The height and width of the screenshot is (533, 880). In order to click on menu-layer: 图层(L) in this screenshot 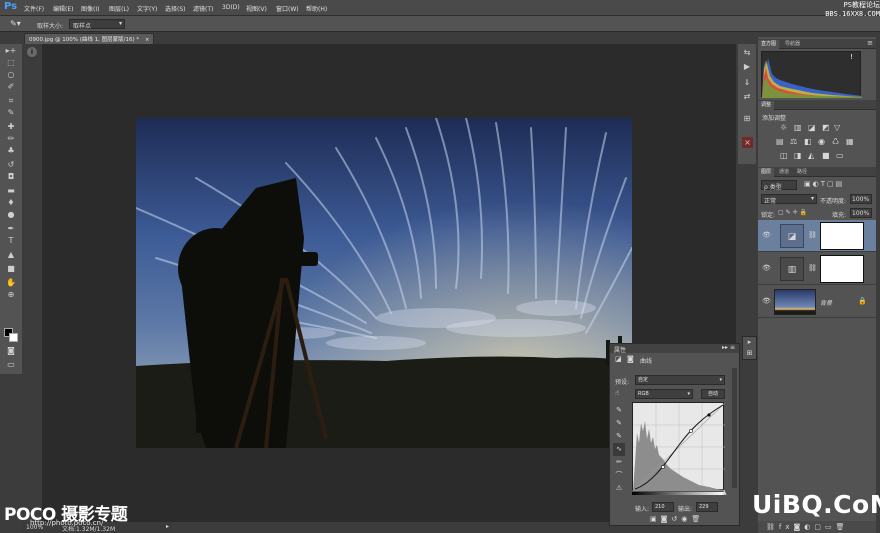, I will do `click(119, 8)`.